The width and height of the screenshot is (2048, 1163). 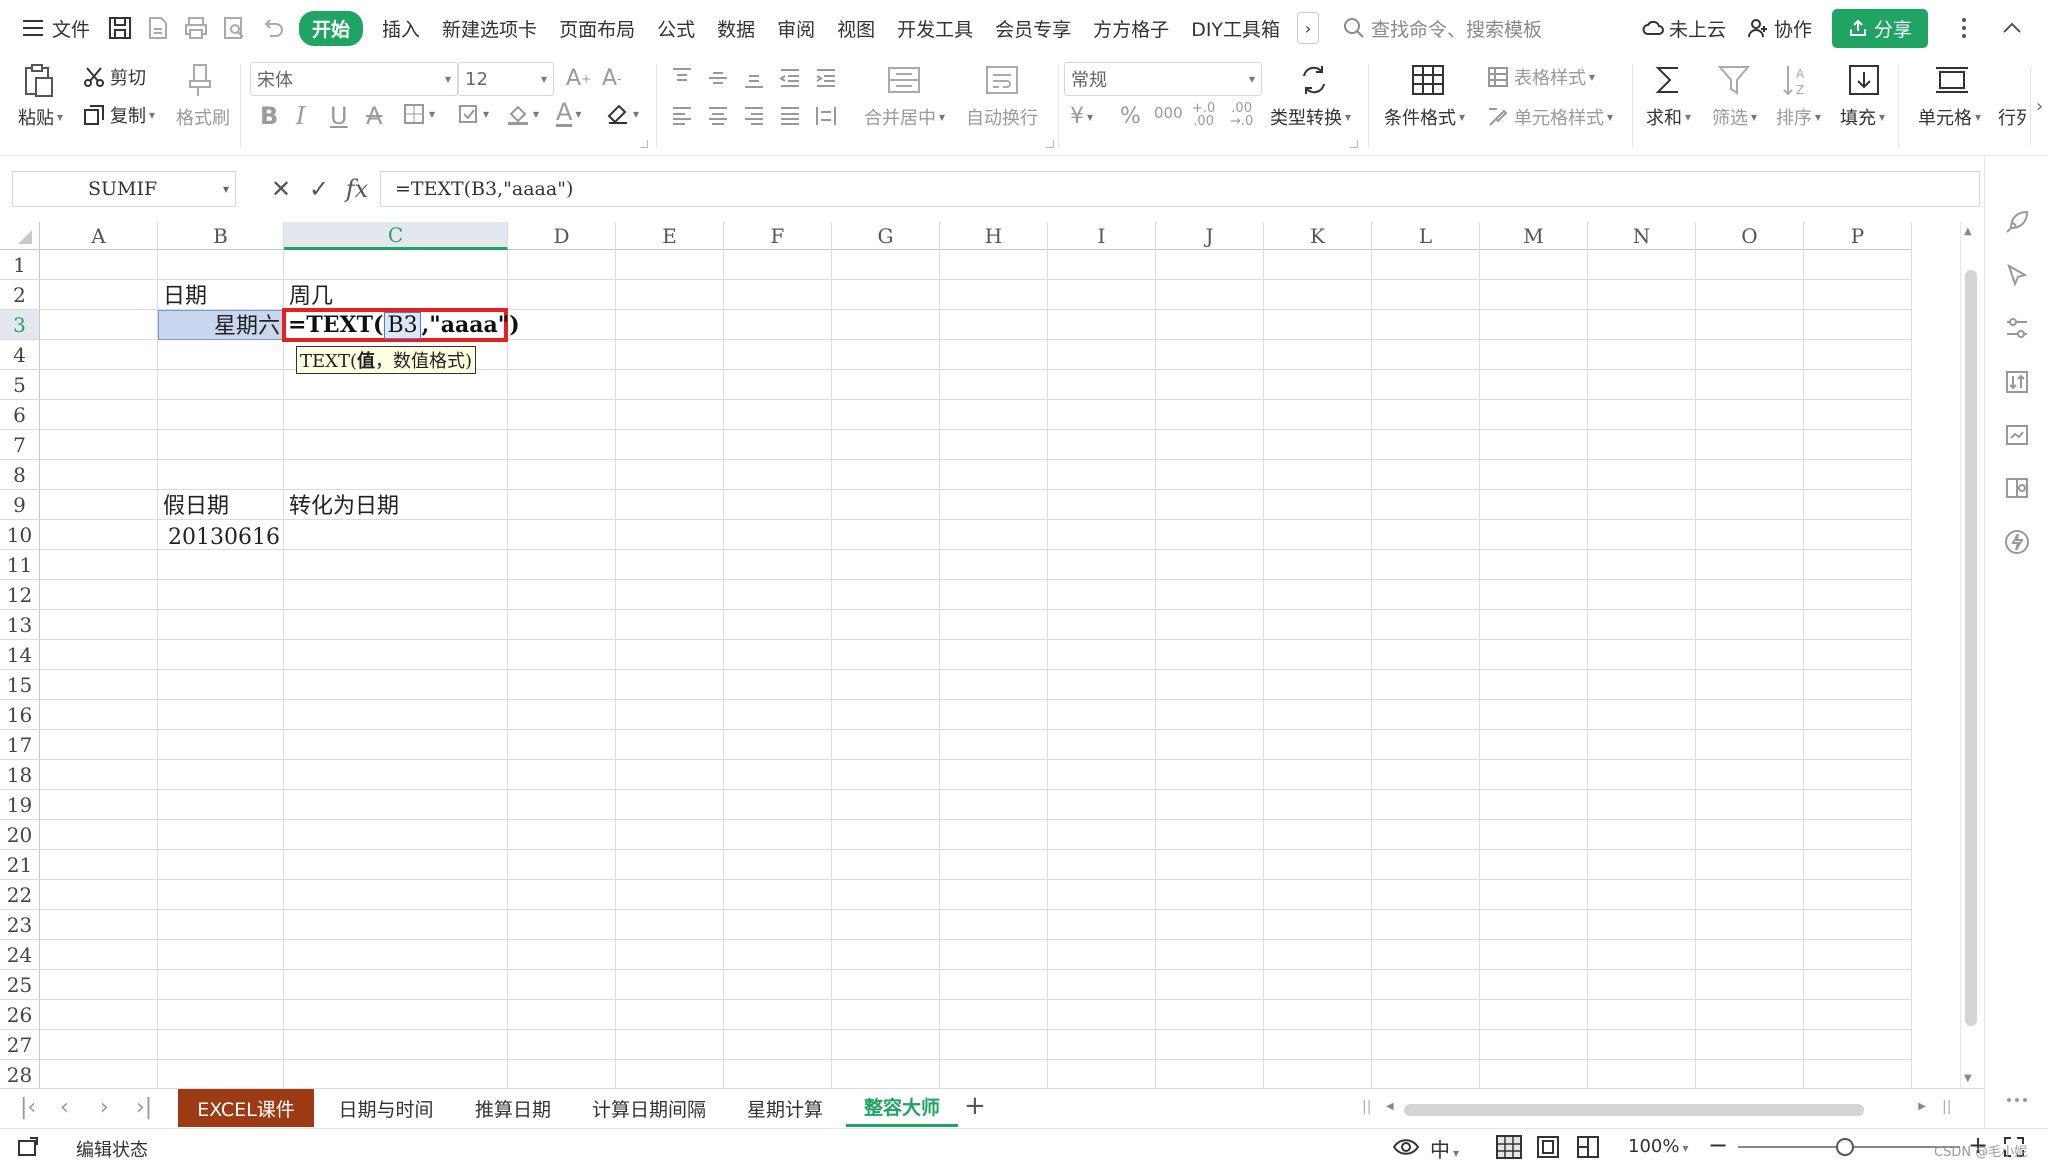 I want to click on merge-center-icon, so click(x=904, y=80).